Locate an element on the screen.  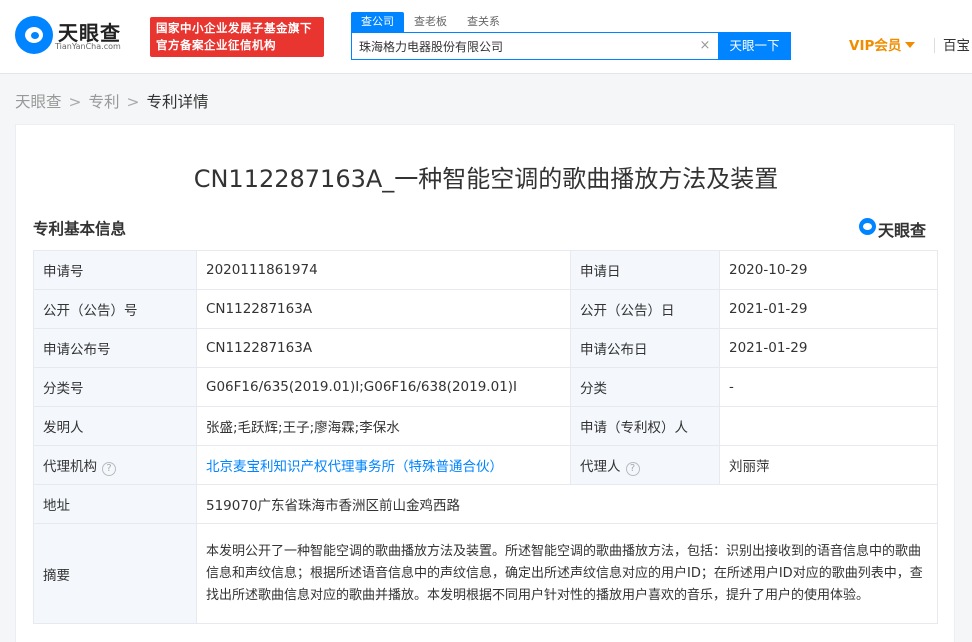
watermark-name: 天眼查 is located at coordinates (902, 230).